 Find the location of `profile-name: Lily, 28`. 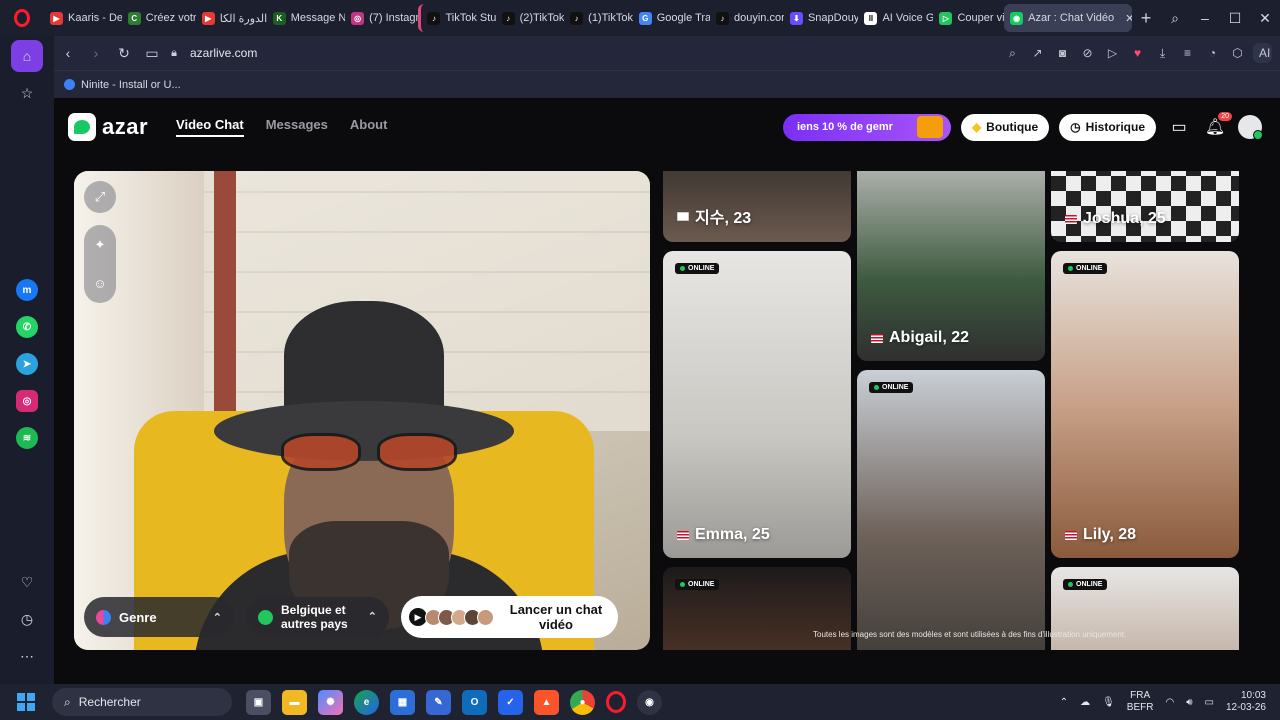

profile-name: Lily, 28 is located at coordinates (1100, 535).